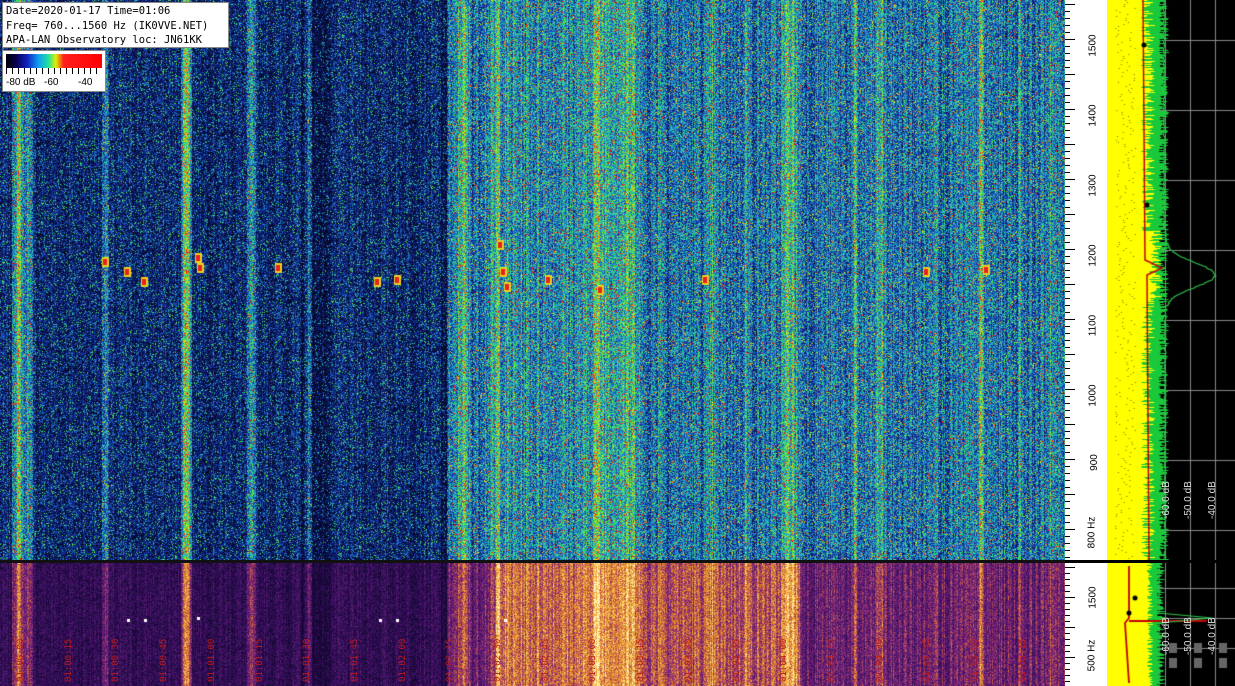 This screenshot has height=686, width=1235. I want to click on time-label: 01:01:15, so click(259, 660).